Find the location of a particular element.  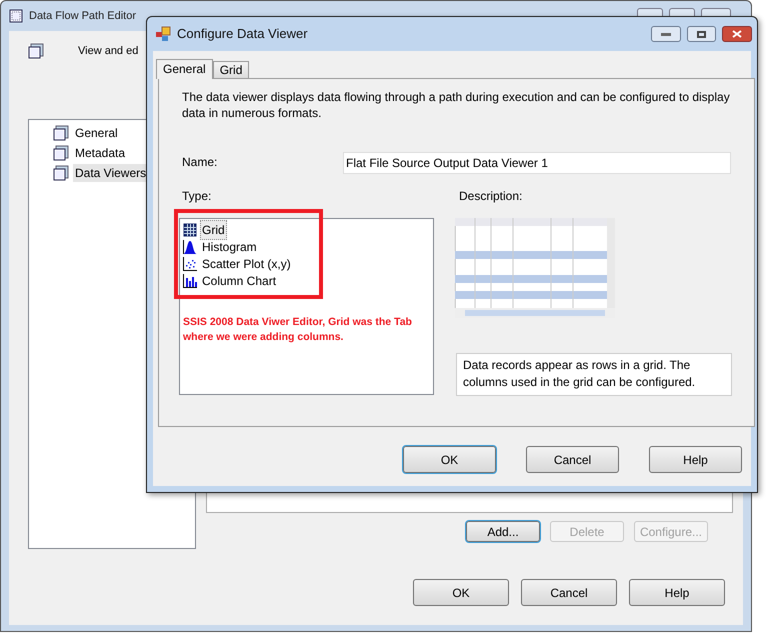

dialog-title: Configure Data Viewer is located at coordinates (242, 34).